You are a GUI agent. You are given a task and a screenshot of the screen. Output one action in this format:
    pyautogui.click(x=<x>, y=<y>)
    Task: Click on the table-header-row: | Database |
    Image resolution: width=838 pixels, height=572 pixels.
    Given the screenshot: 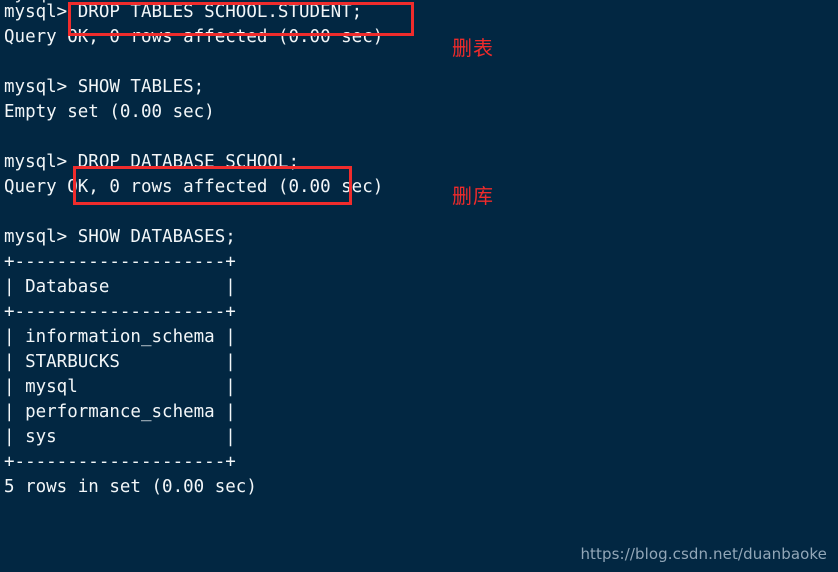 What is the action you would take?
    pyautogui.click(x=120, y=287)
    